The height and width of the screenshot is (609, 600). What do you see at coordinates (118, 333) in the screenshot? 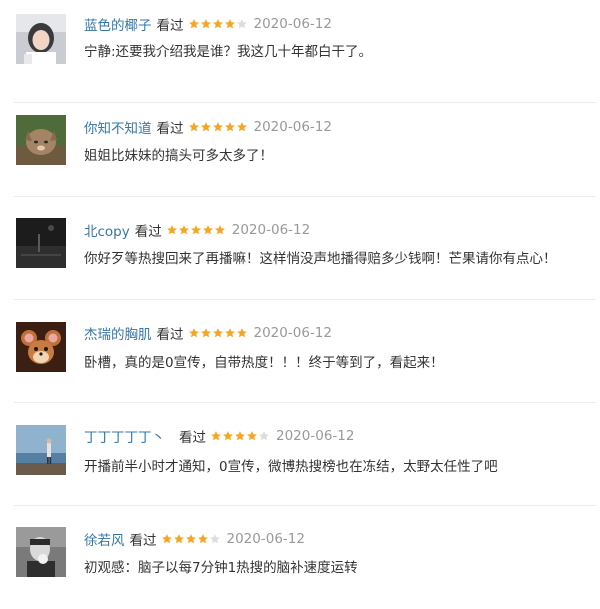
I see `username-link: 杰瑞的胸肌` at bounding box center [118, 333].